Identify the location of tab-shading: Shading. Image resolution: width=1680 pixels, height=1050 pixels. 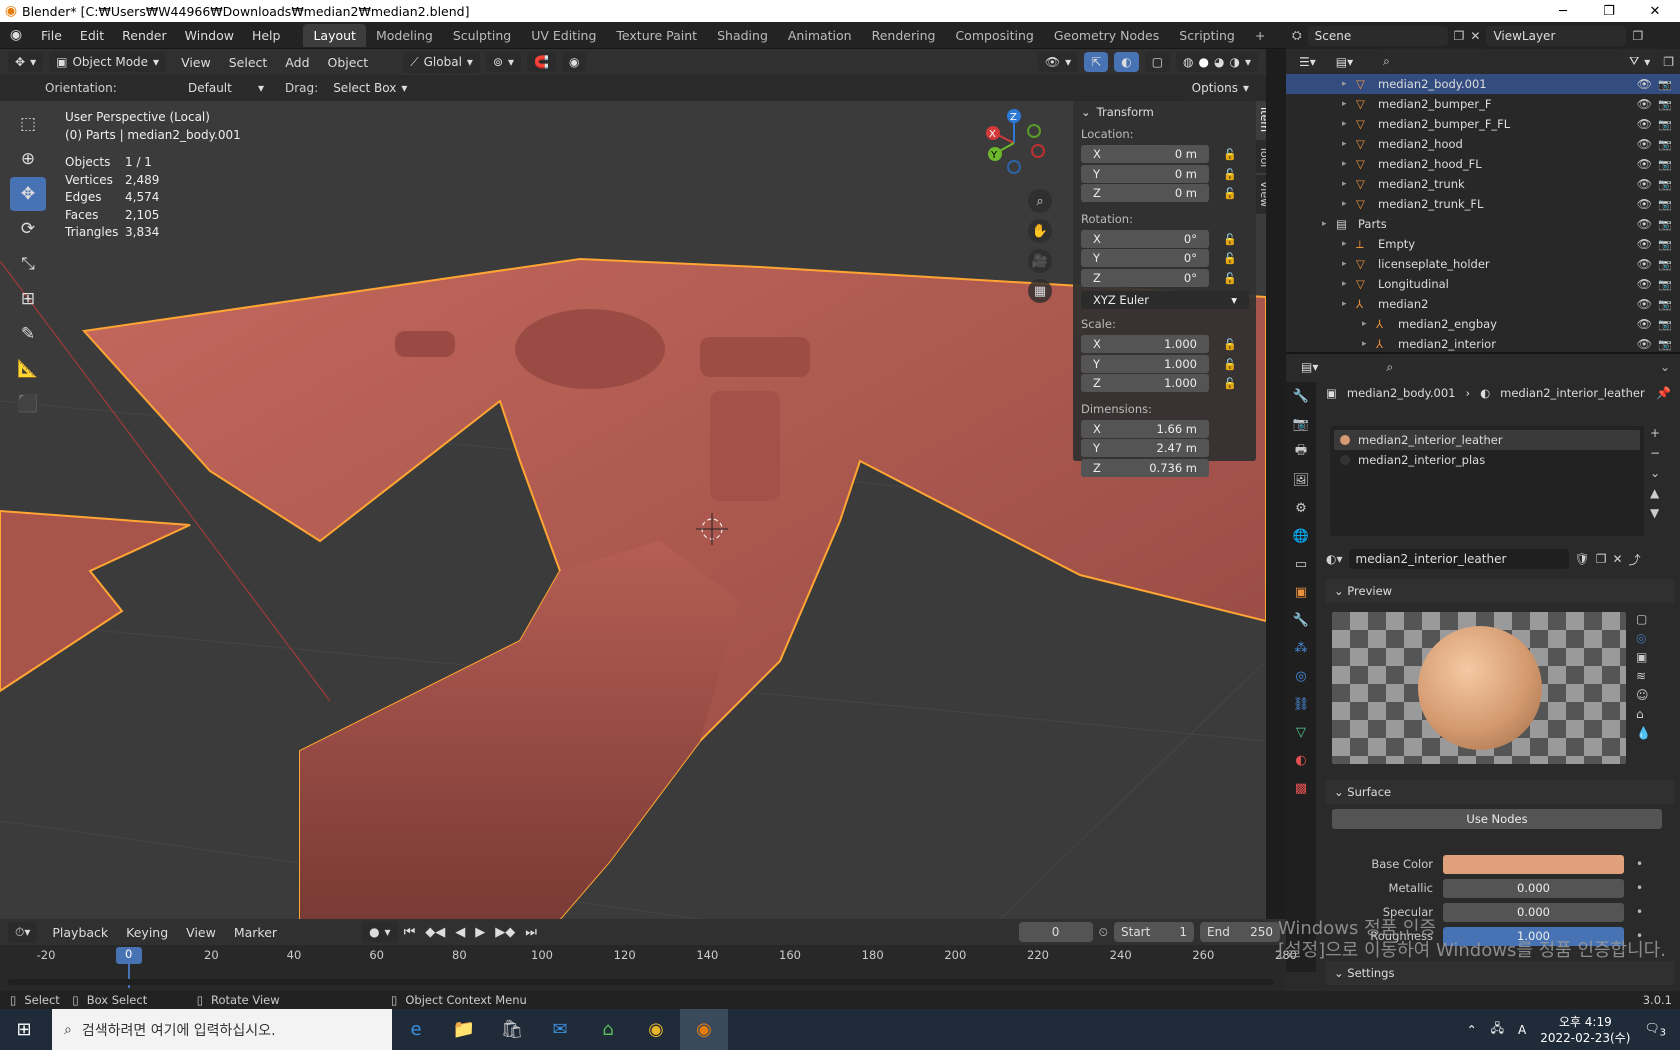
(742, 35).